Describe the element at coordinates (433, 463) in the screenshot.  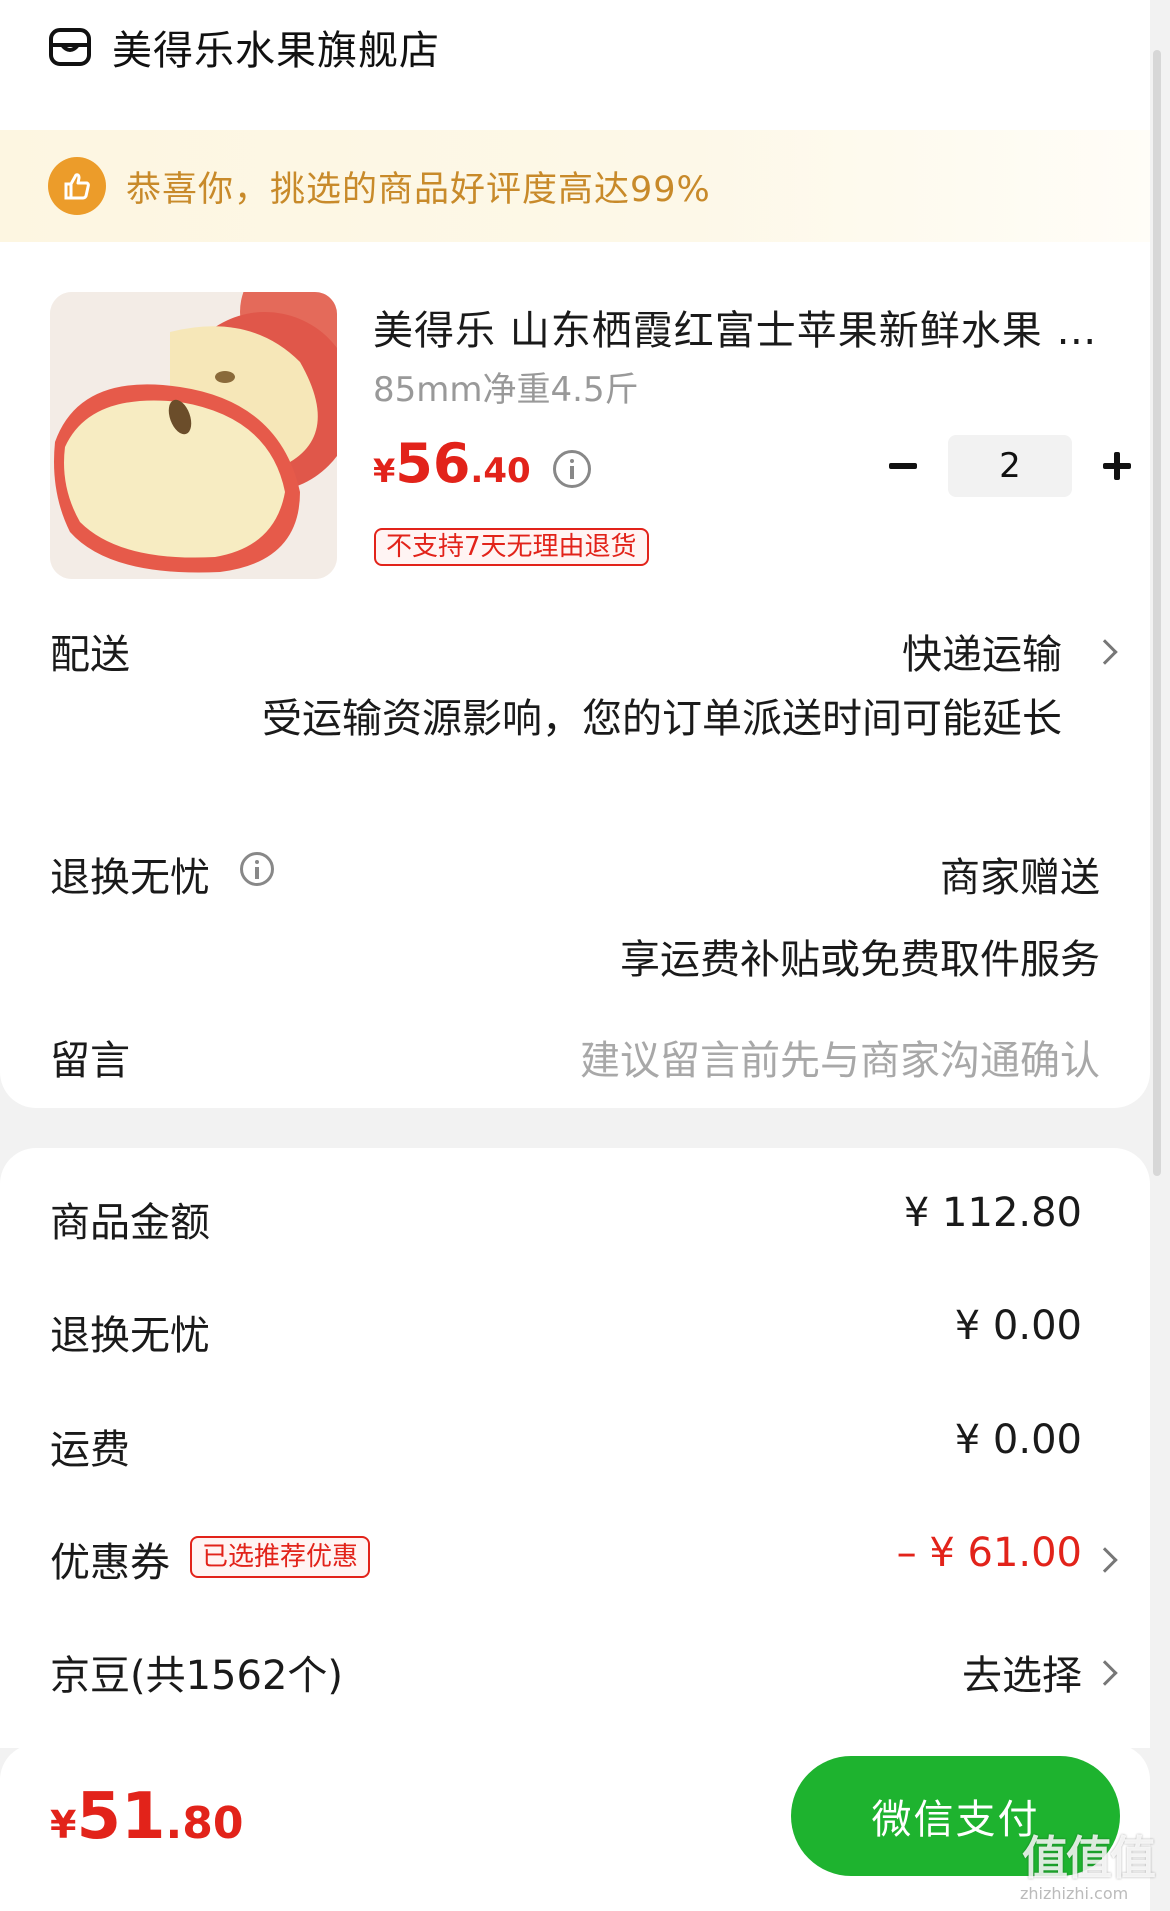
I see `price-integer: 56` at that location.